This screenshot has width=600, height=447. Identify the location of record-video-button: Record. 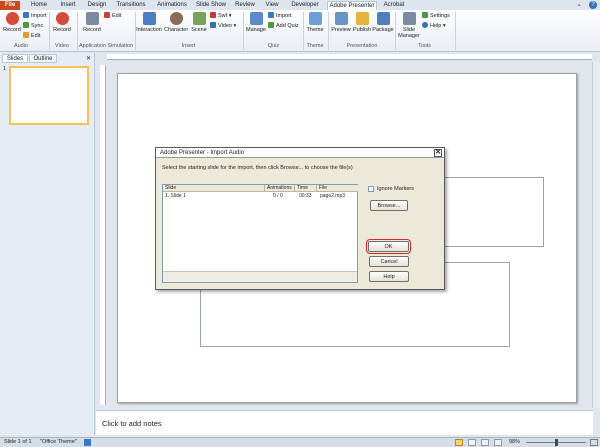
(62, 22).